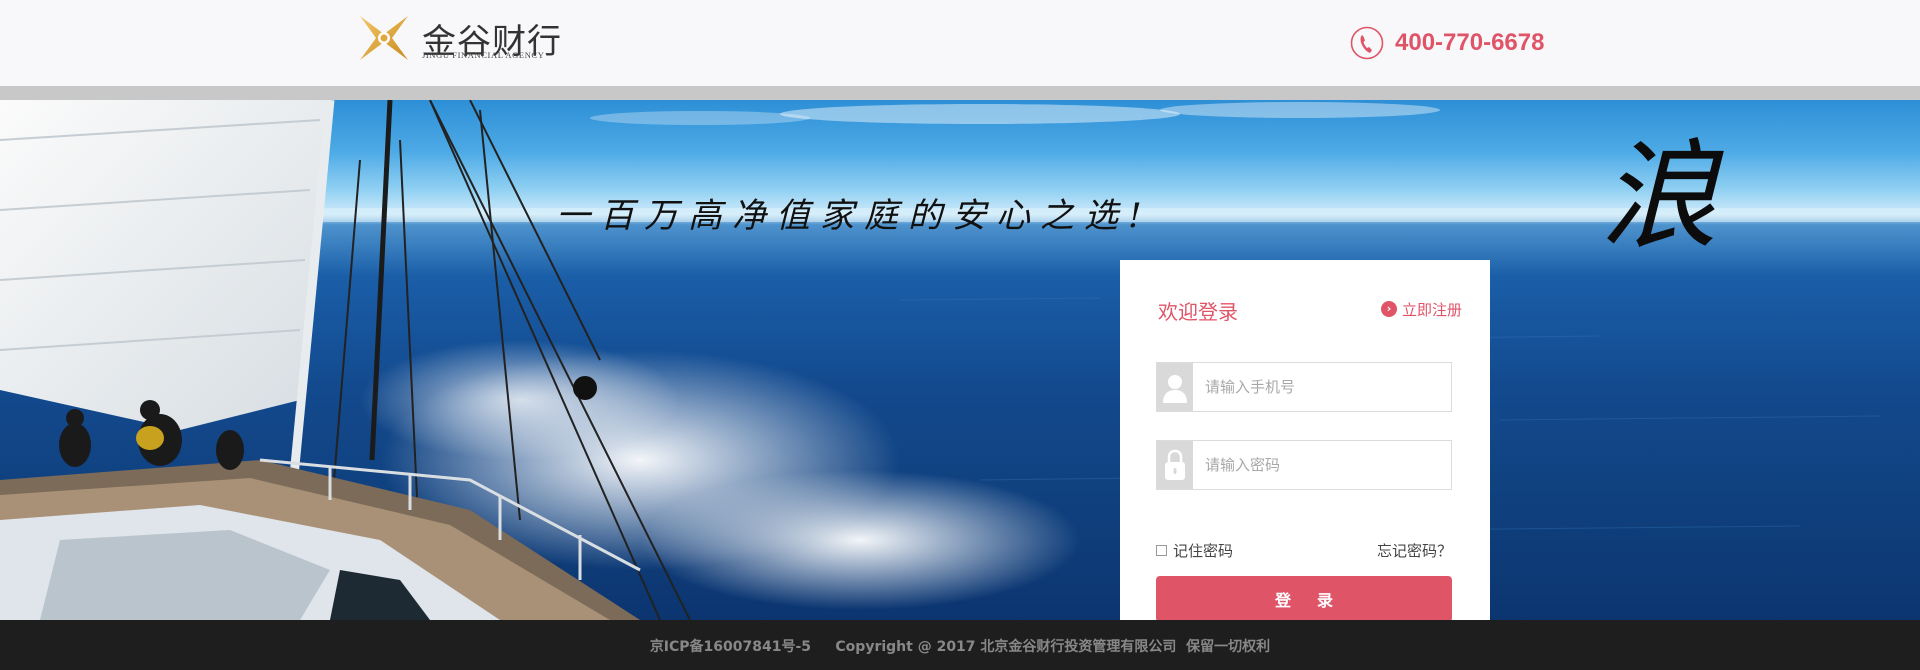  Describe the element at coordinates (1659, 196) in the screenshot. I see `banner-calligraphy: 浪` at that location.